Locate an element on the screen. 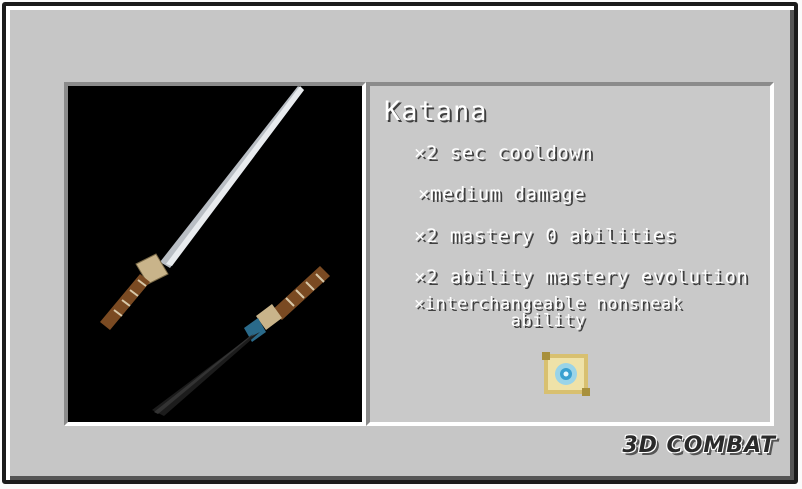  stat-damage: ×medium damage is located at coordinates (502, 194).